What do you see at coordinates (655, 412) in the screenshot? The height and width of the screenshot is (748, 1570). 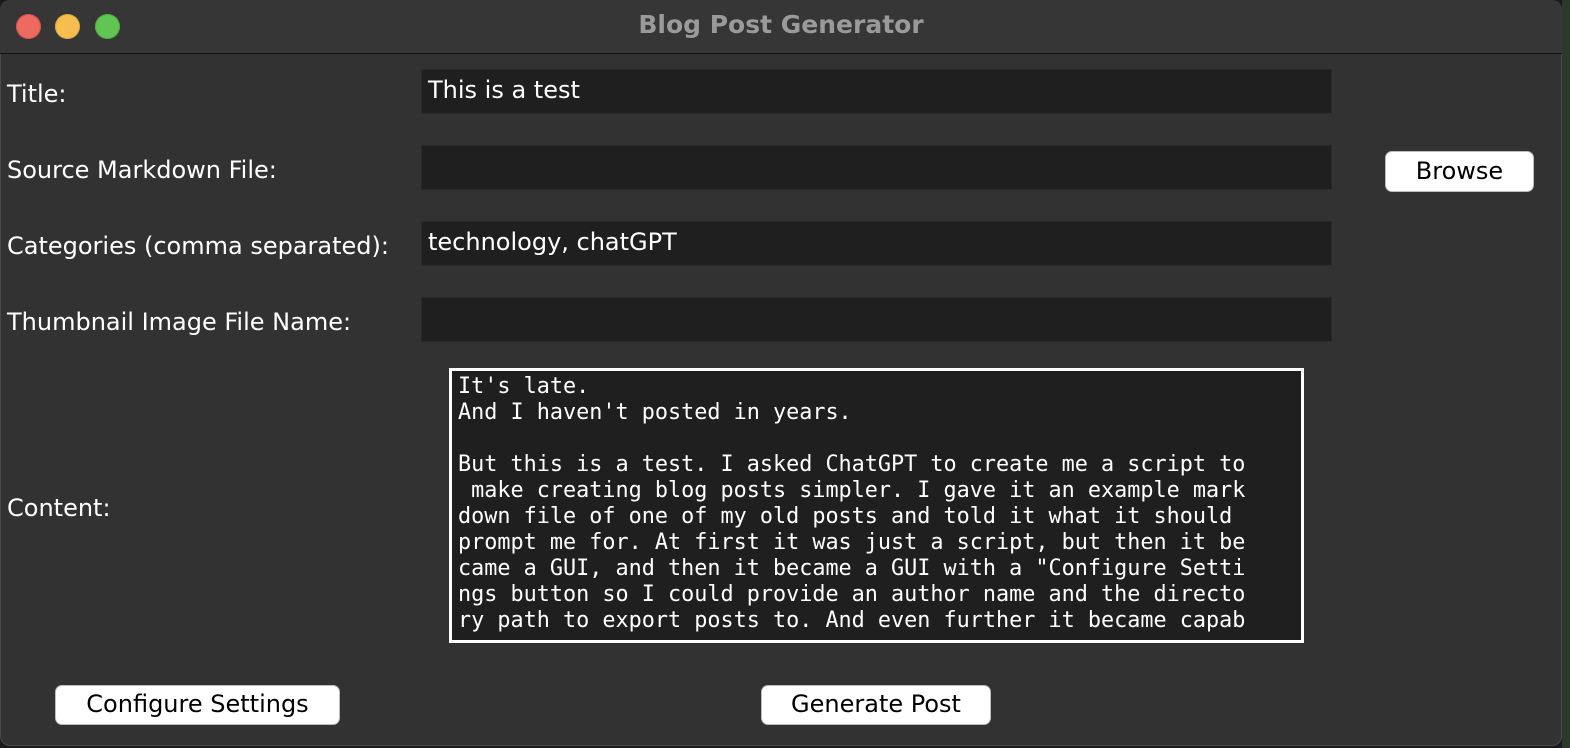 I see `content-line: And I haven't posted in years.` at bounding box center [655, 412].